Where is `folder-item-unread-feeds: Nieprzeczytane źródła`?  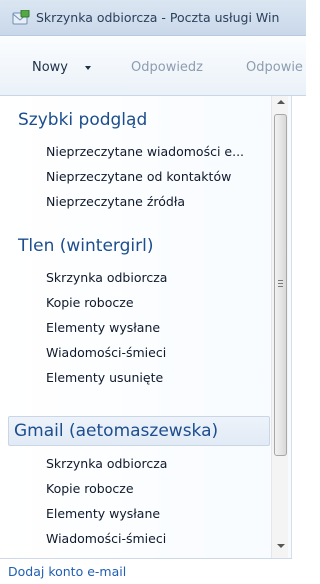
folder-item-unread-feeds: Nieprzeczytane źródła is located at coordinates (115, 201).